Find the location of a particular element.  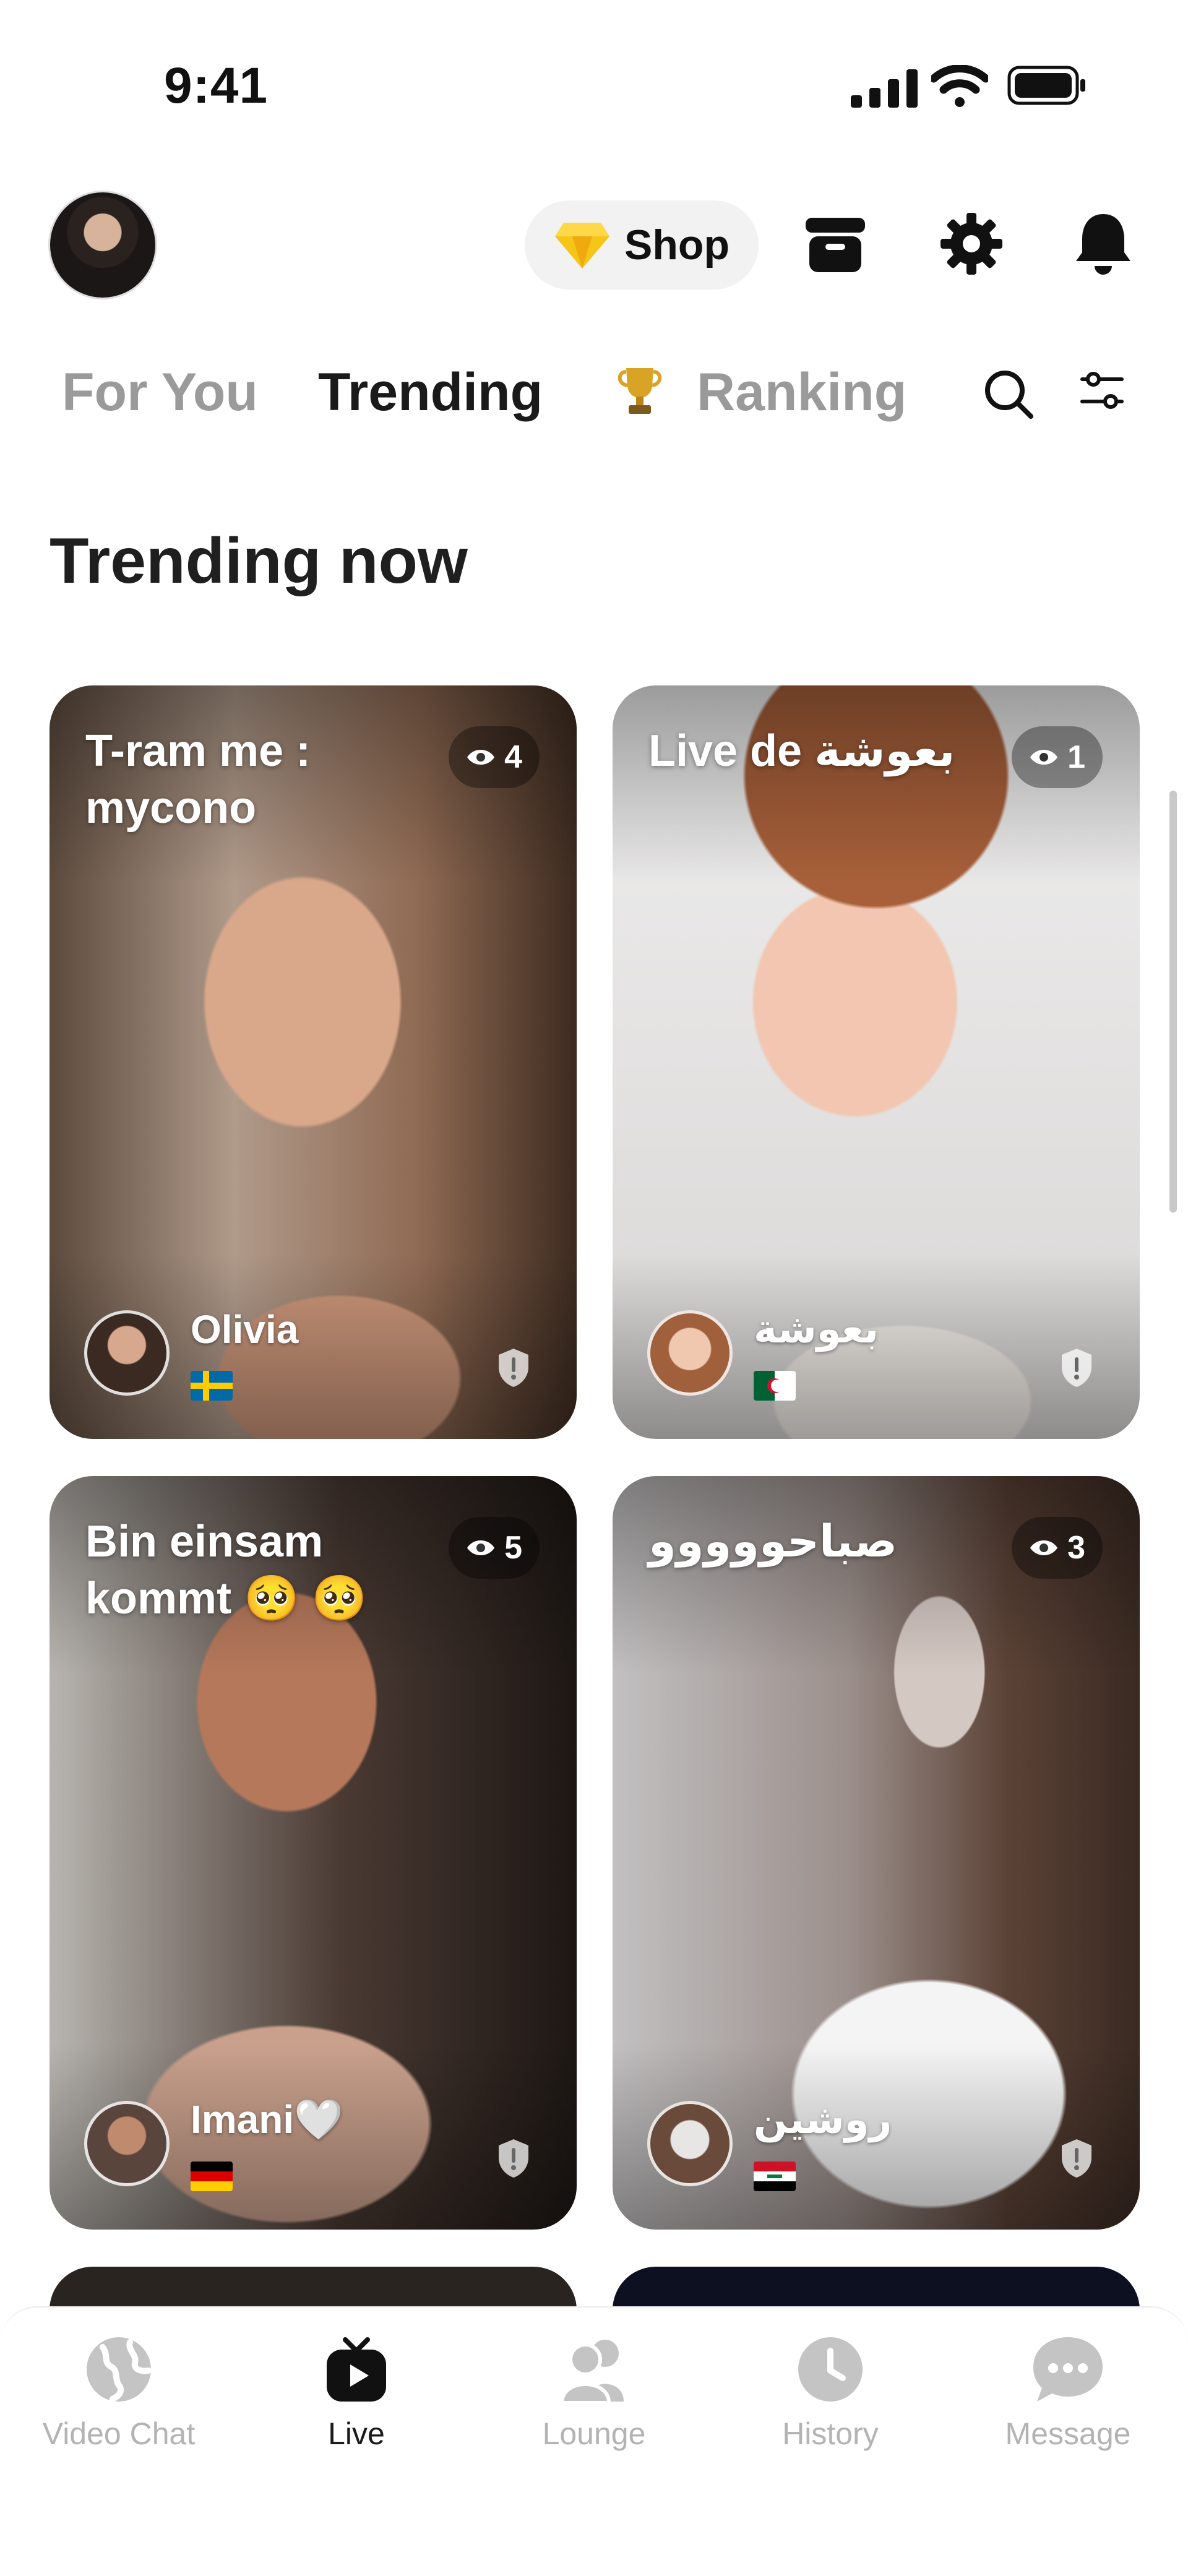

globe-icon is located at coordinates (119, 2369).